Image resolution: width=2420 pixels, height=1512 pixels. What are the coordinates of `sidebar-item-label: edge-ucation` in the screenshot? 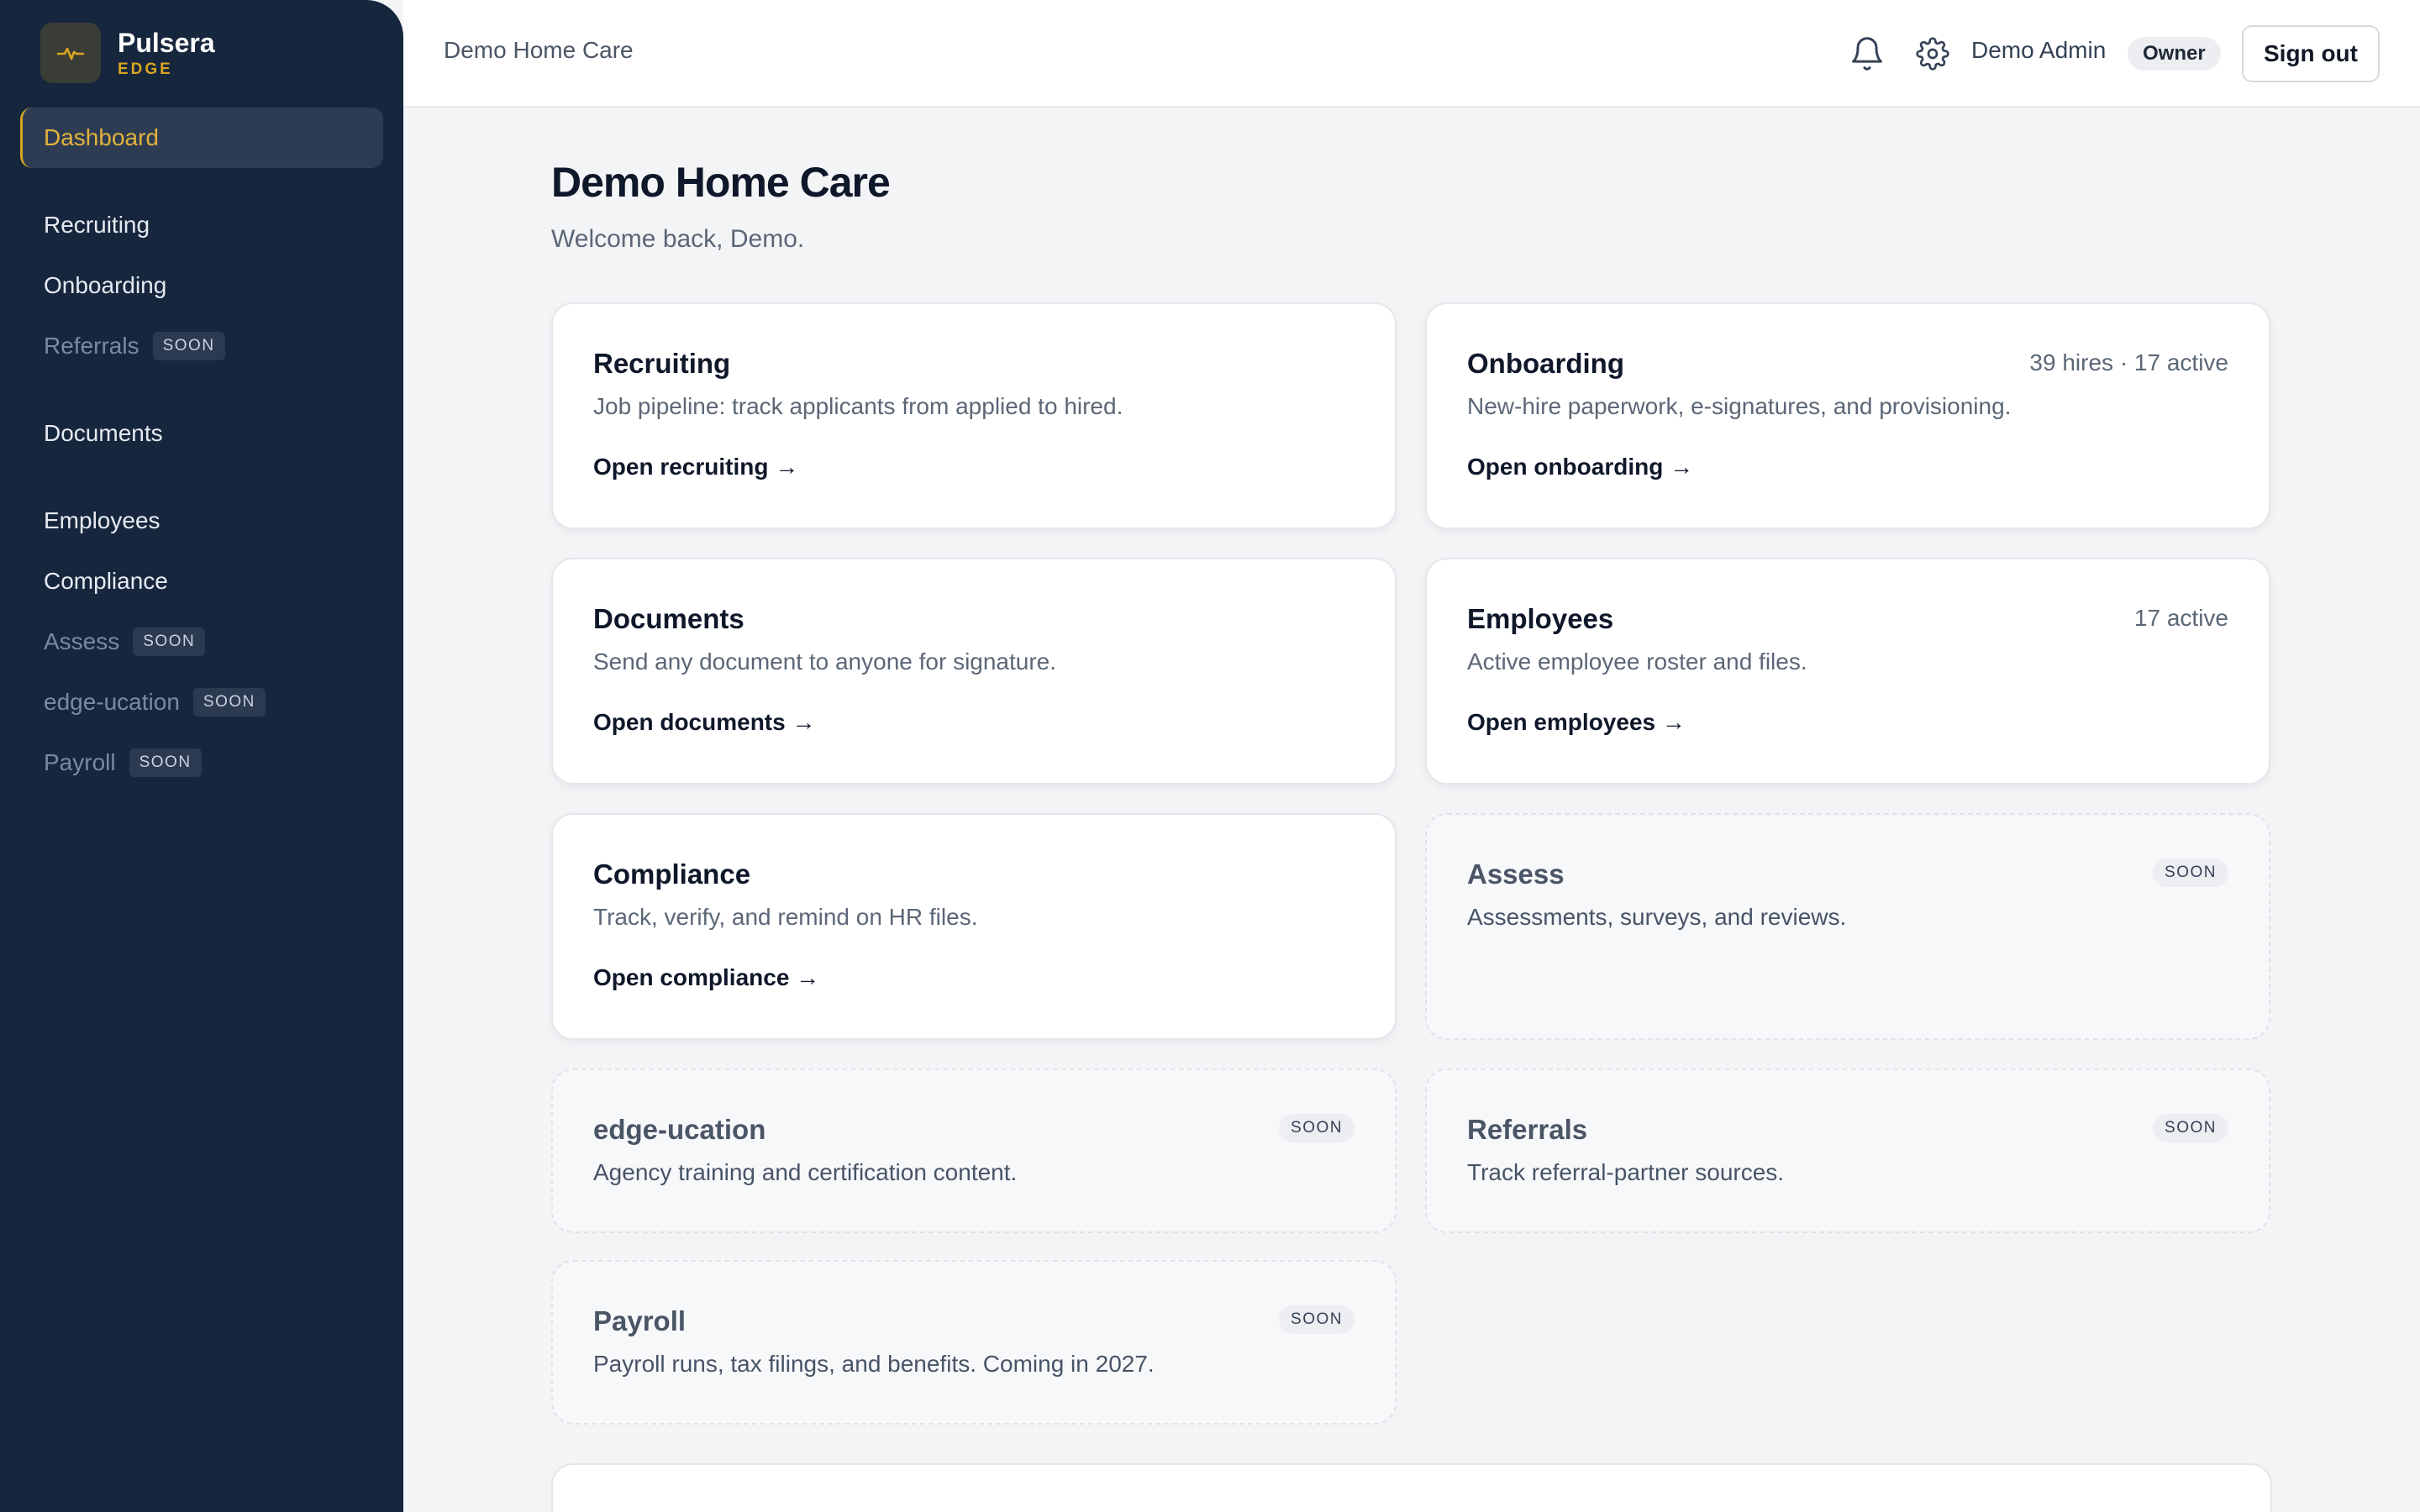 It's located at (112, 702).